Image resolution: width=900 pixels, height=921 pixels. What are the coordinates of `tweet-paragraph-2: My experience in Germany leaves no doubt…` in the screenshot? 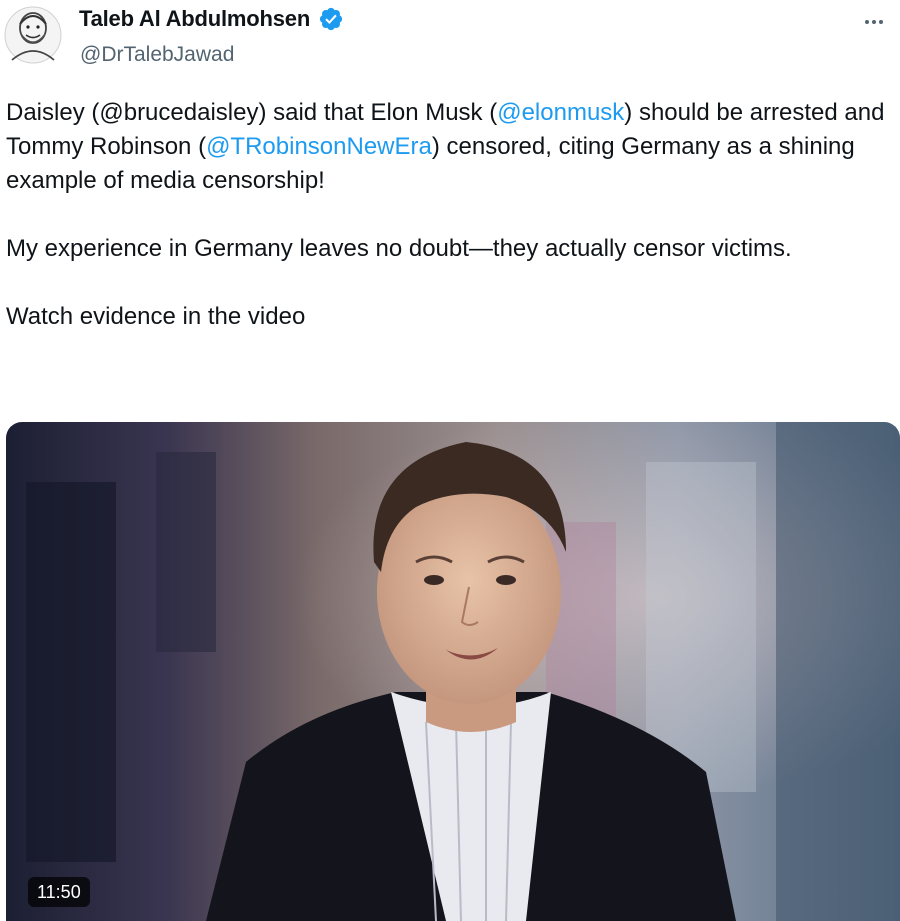 It's located at (399, 248).